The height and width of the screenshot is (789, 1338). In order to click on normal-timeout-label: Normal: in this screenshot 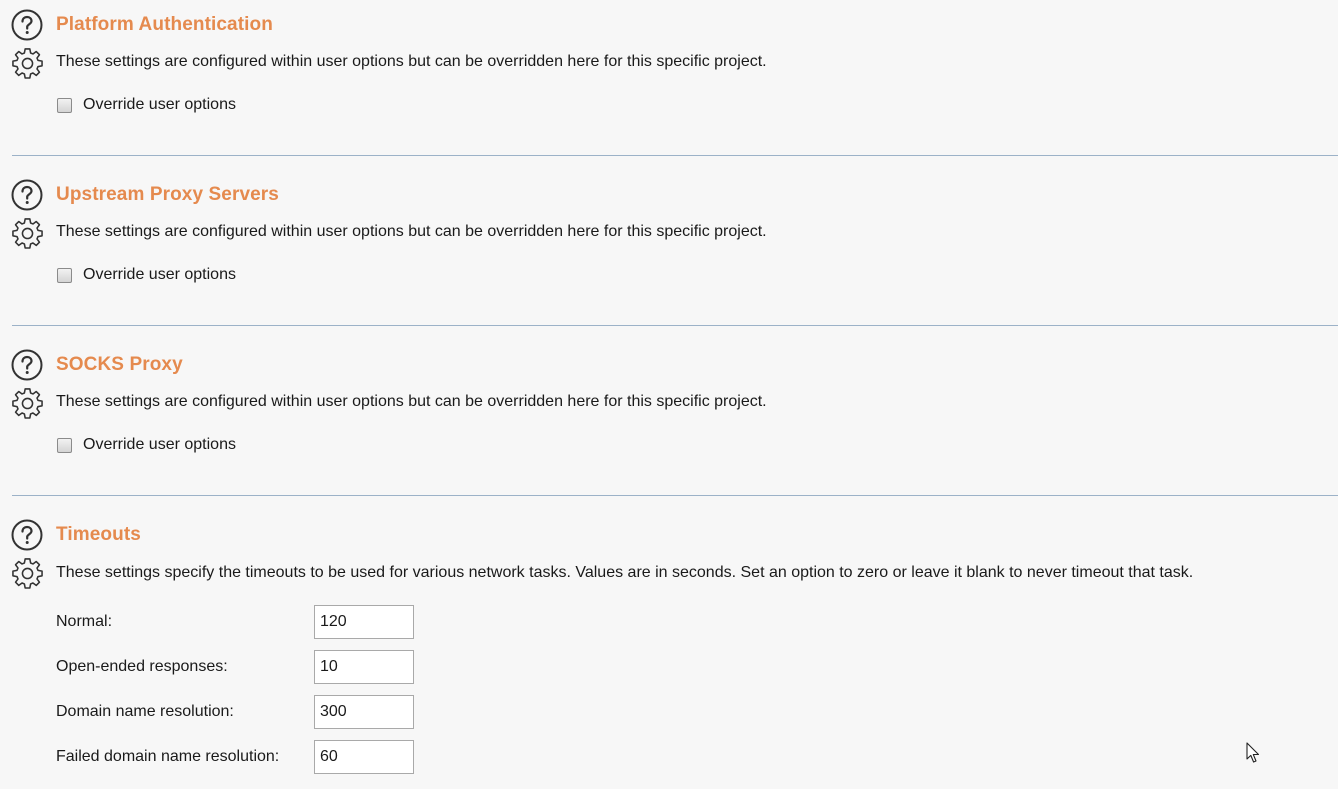, I will do `click(84, 621)`.